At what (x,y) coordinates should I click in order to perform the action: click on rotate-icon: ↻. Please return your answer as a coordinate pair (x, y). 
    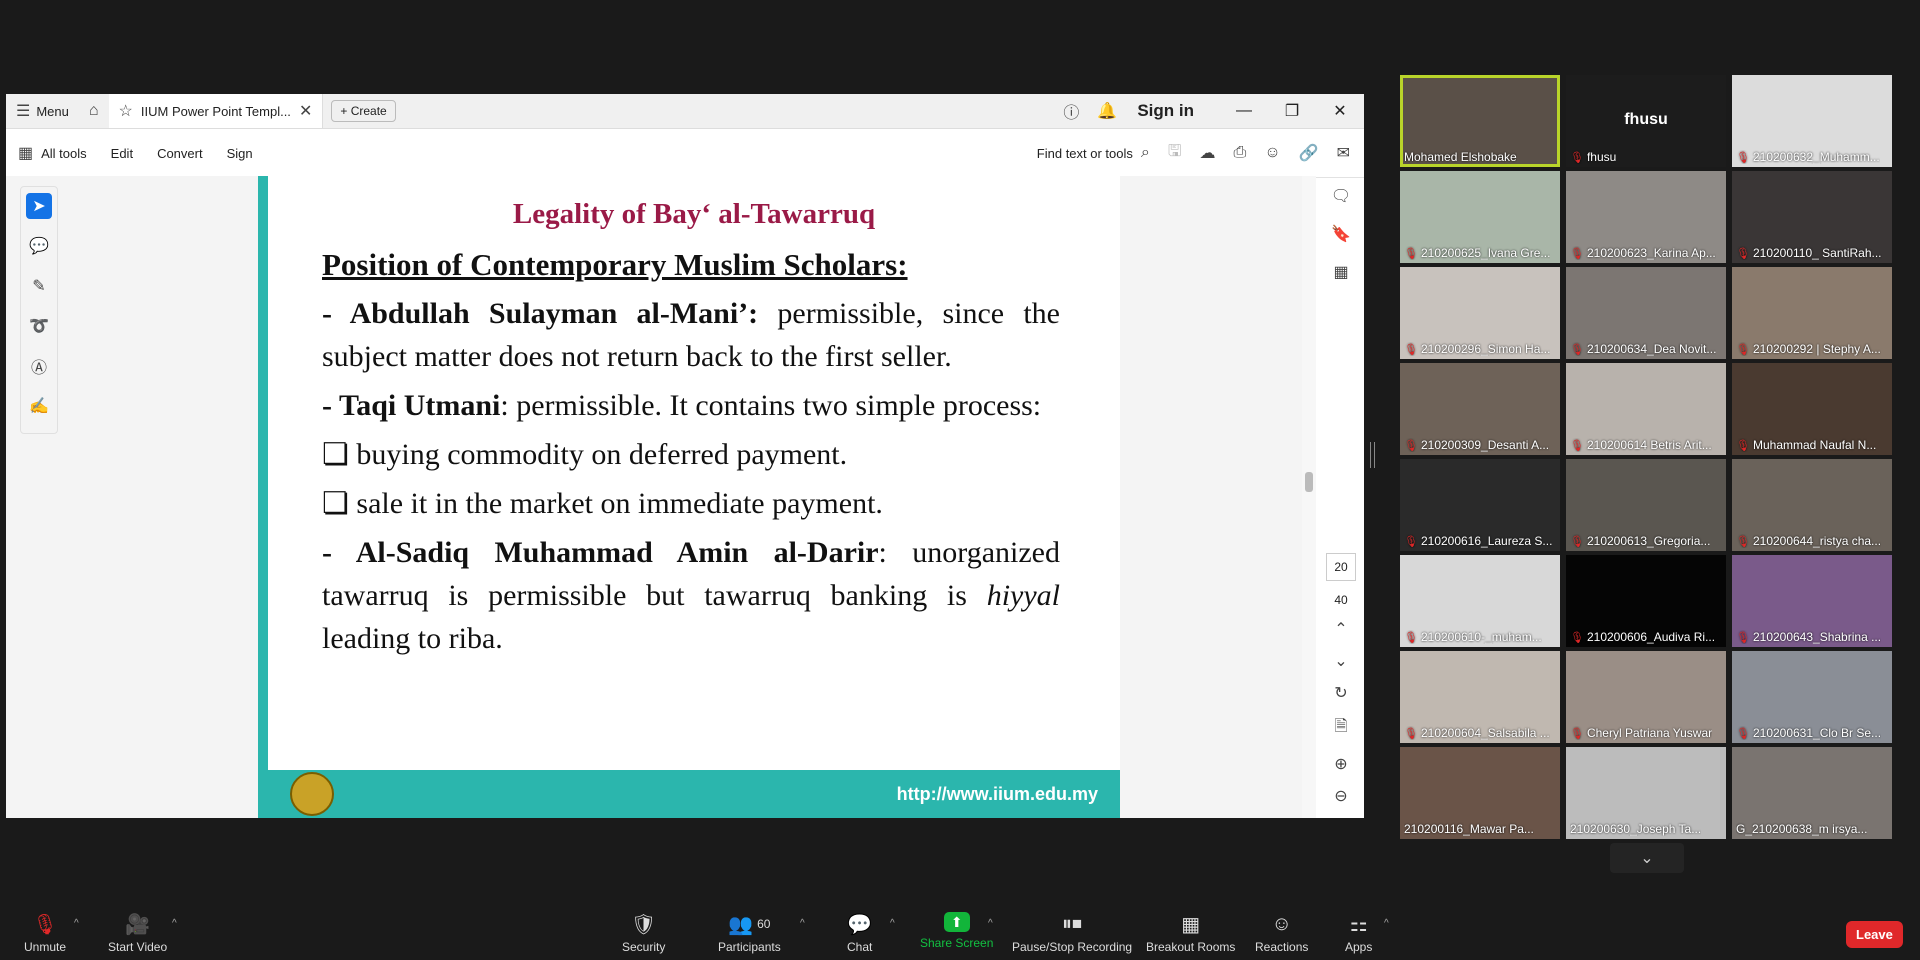
    Looking at the image, I should click on (1340, 693).